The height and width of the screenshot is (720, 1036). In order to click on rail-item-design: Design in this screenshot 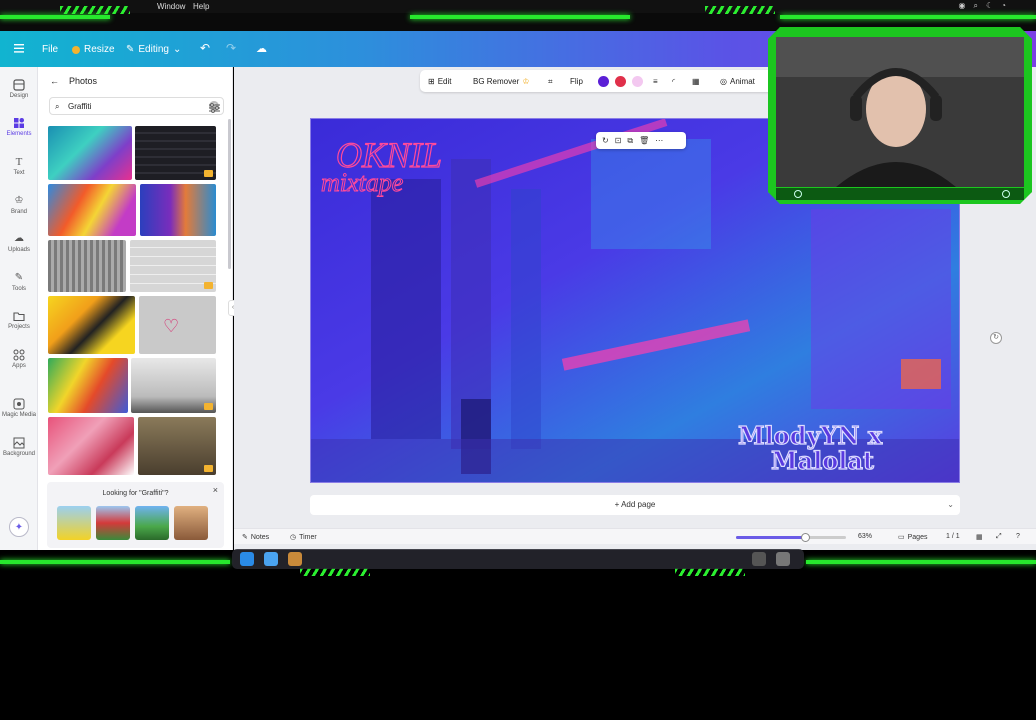, I will do `click(19, 89)`.